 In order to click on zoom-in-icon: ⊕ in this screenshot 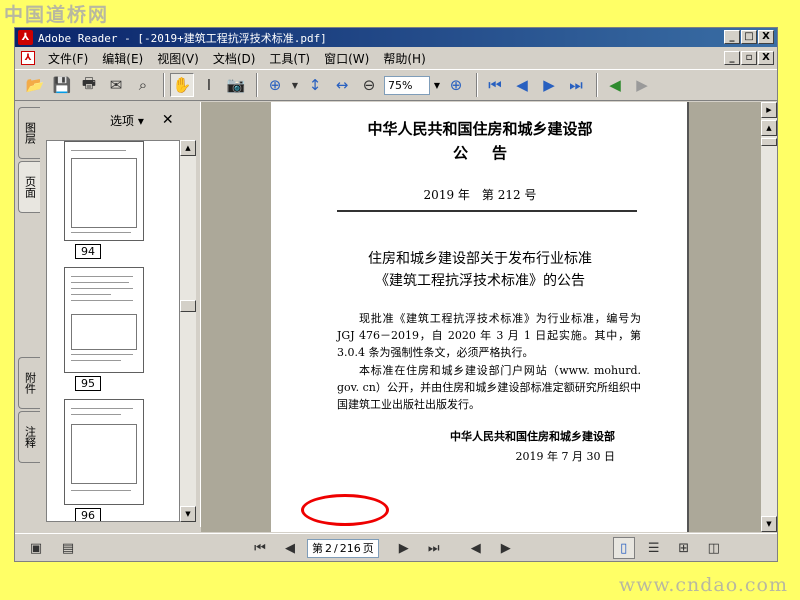, I will do `click(456, 85)`.